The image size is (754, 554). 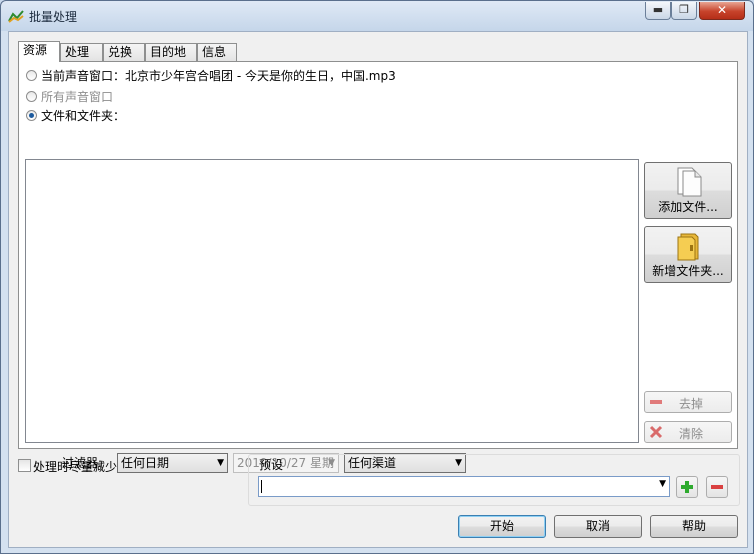 I want to click on clear-button: 清除, so click(x=688, y=432).